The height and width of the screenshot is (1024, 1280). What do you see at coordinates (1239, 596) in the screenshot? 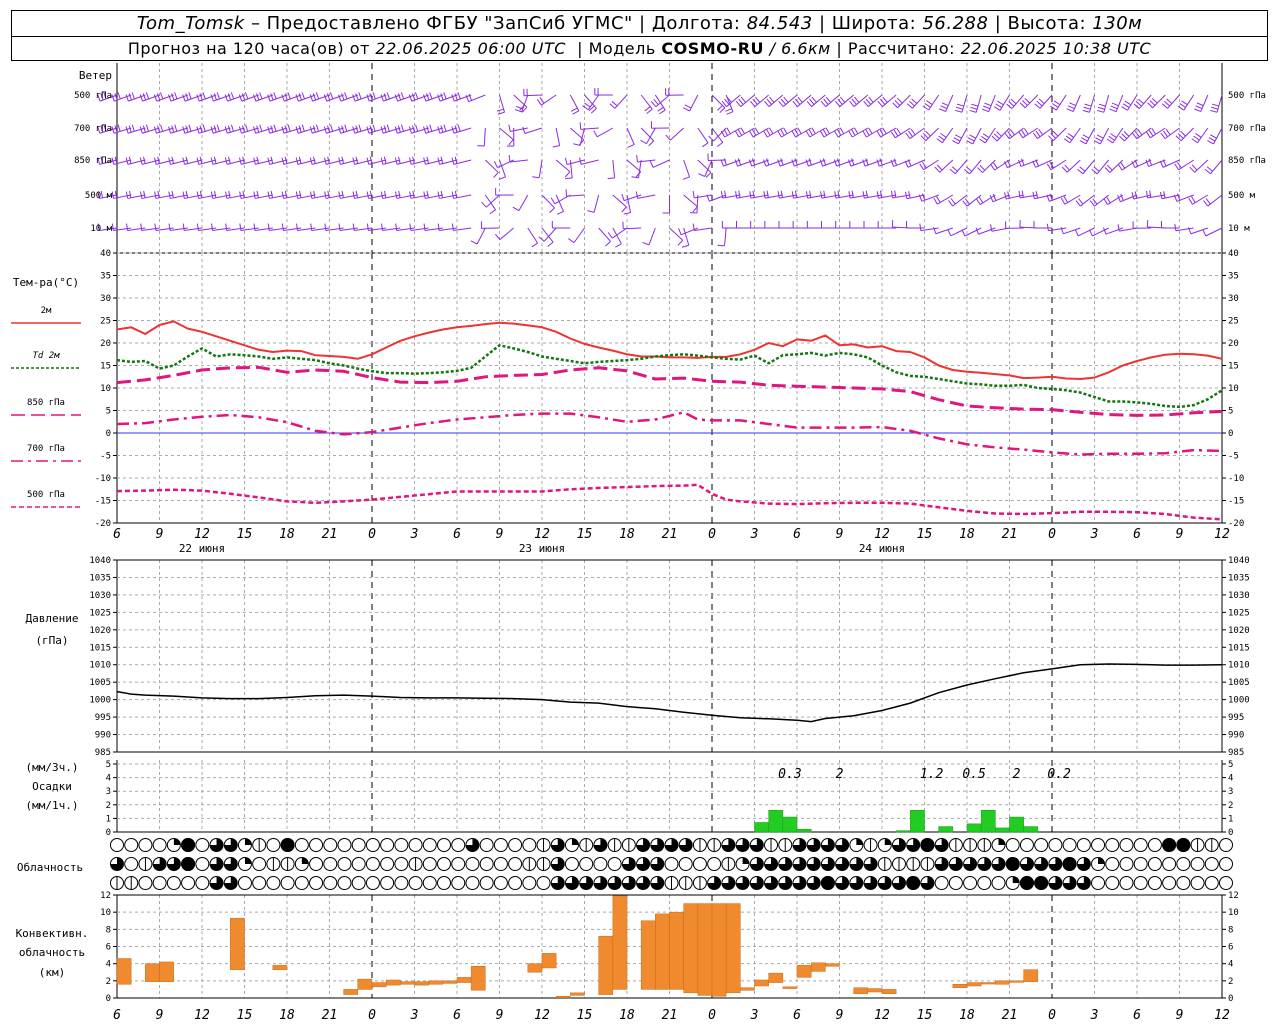
I see `pressure-panel-tick-label-right: 1030` at bounding box center [1239, 596].